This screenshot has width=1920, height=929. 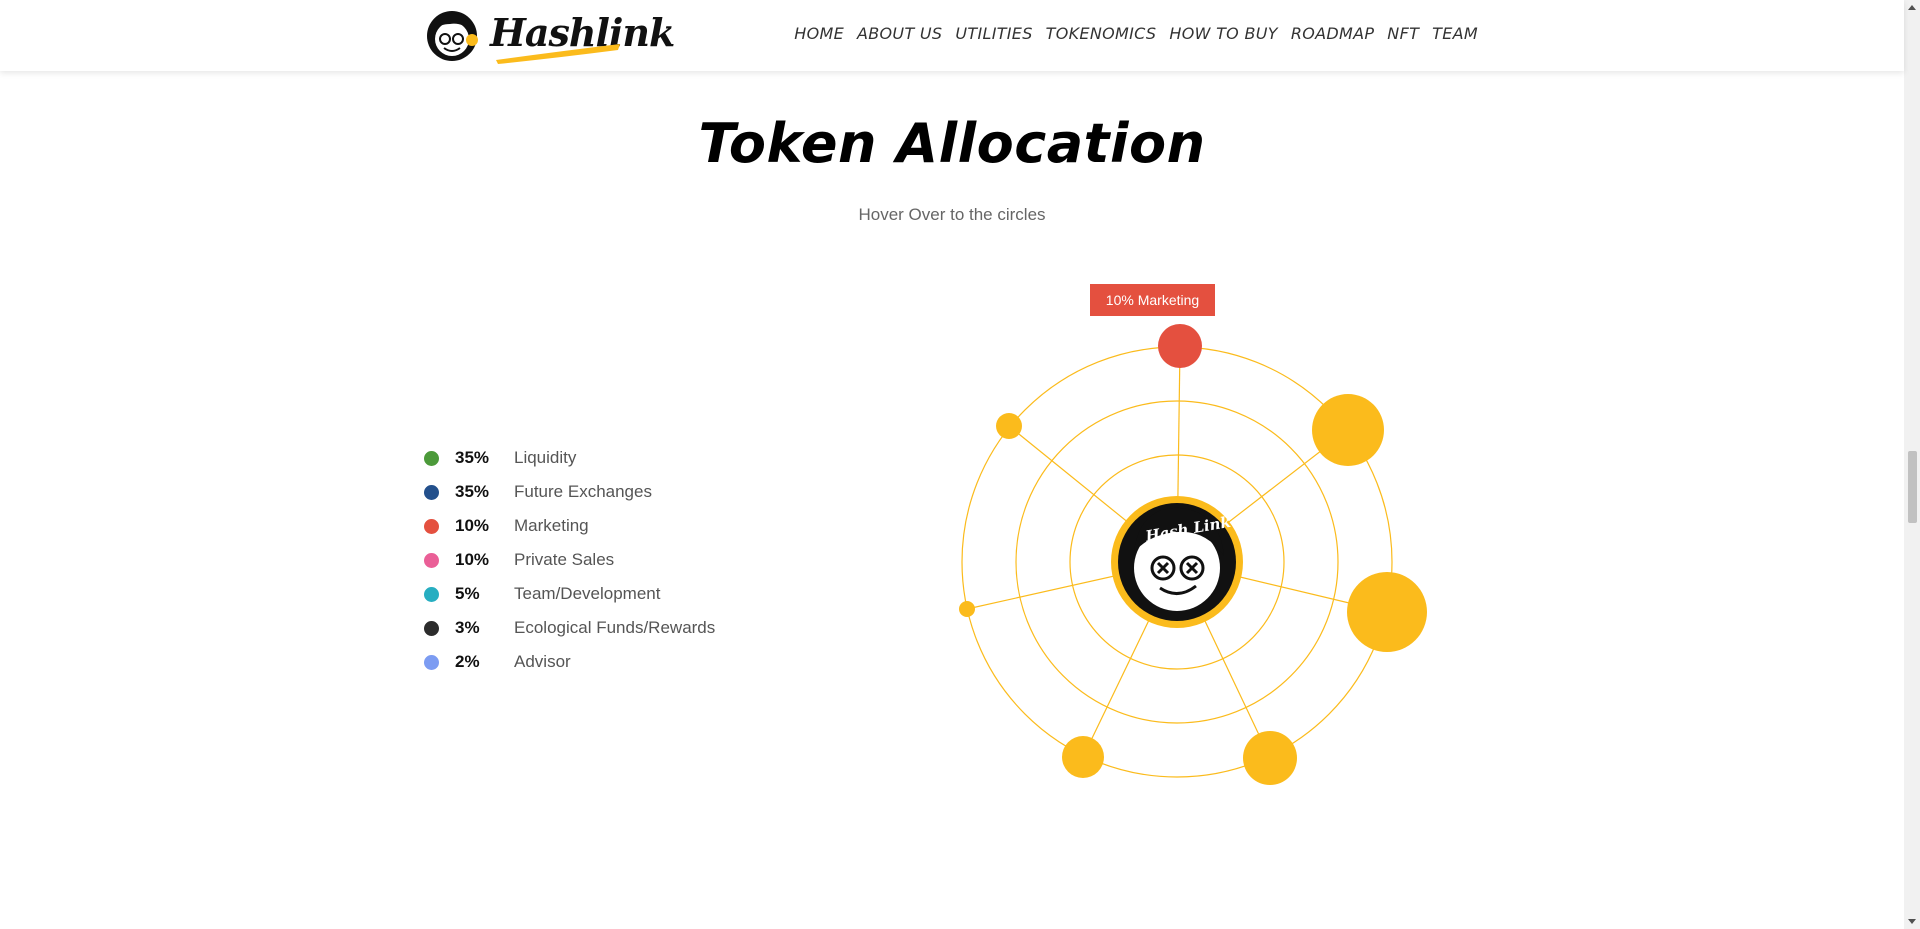 What do you see at coordinates (1180, 346) in the screenshot?
I see `bubble-marketing` at bounding box center [1180, 346].